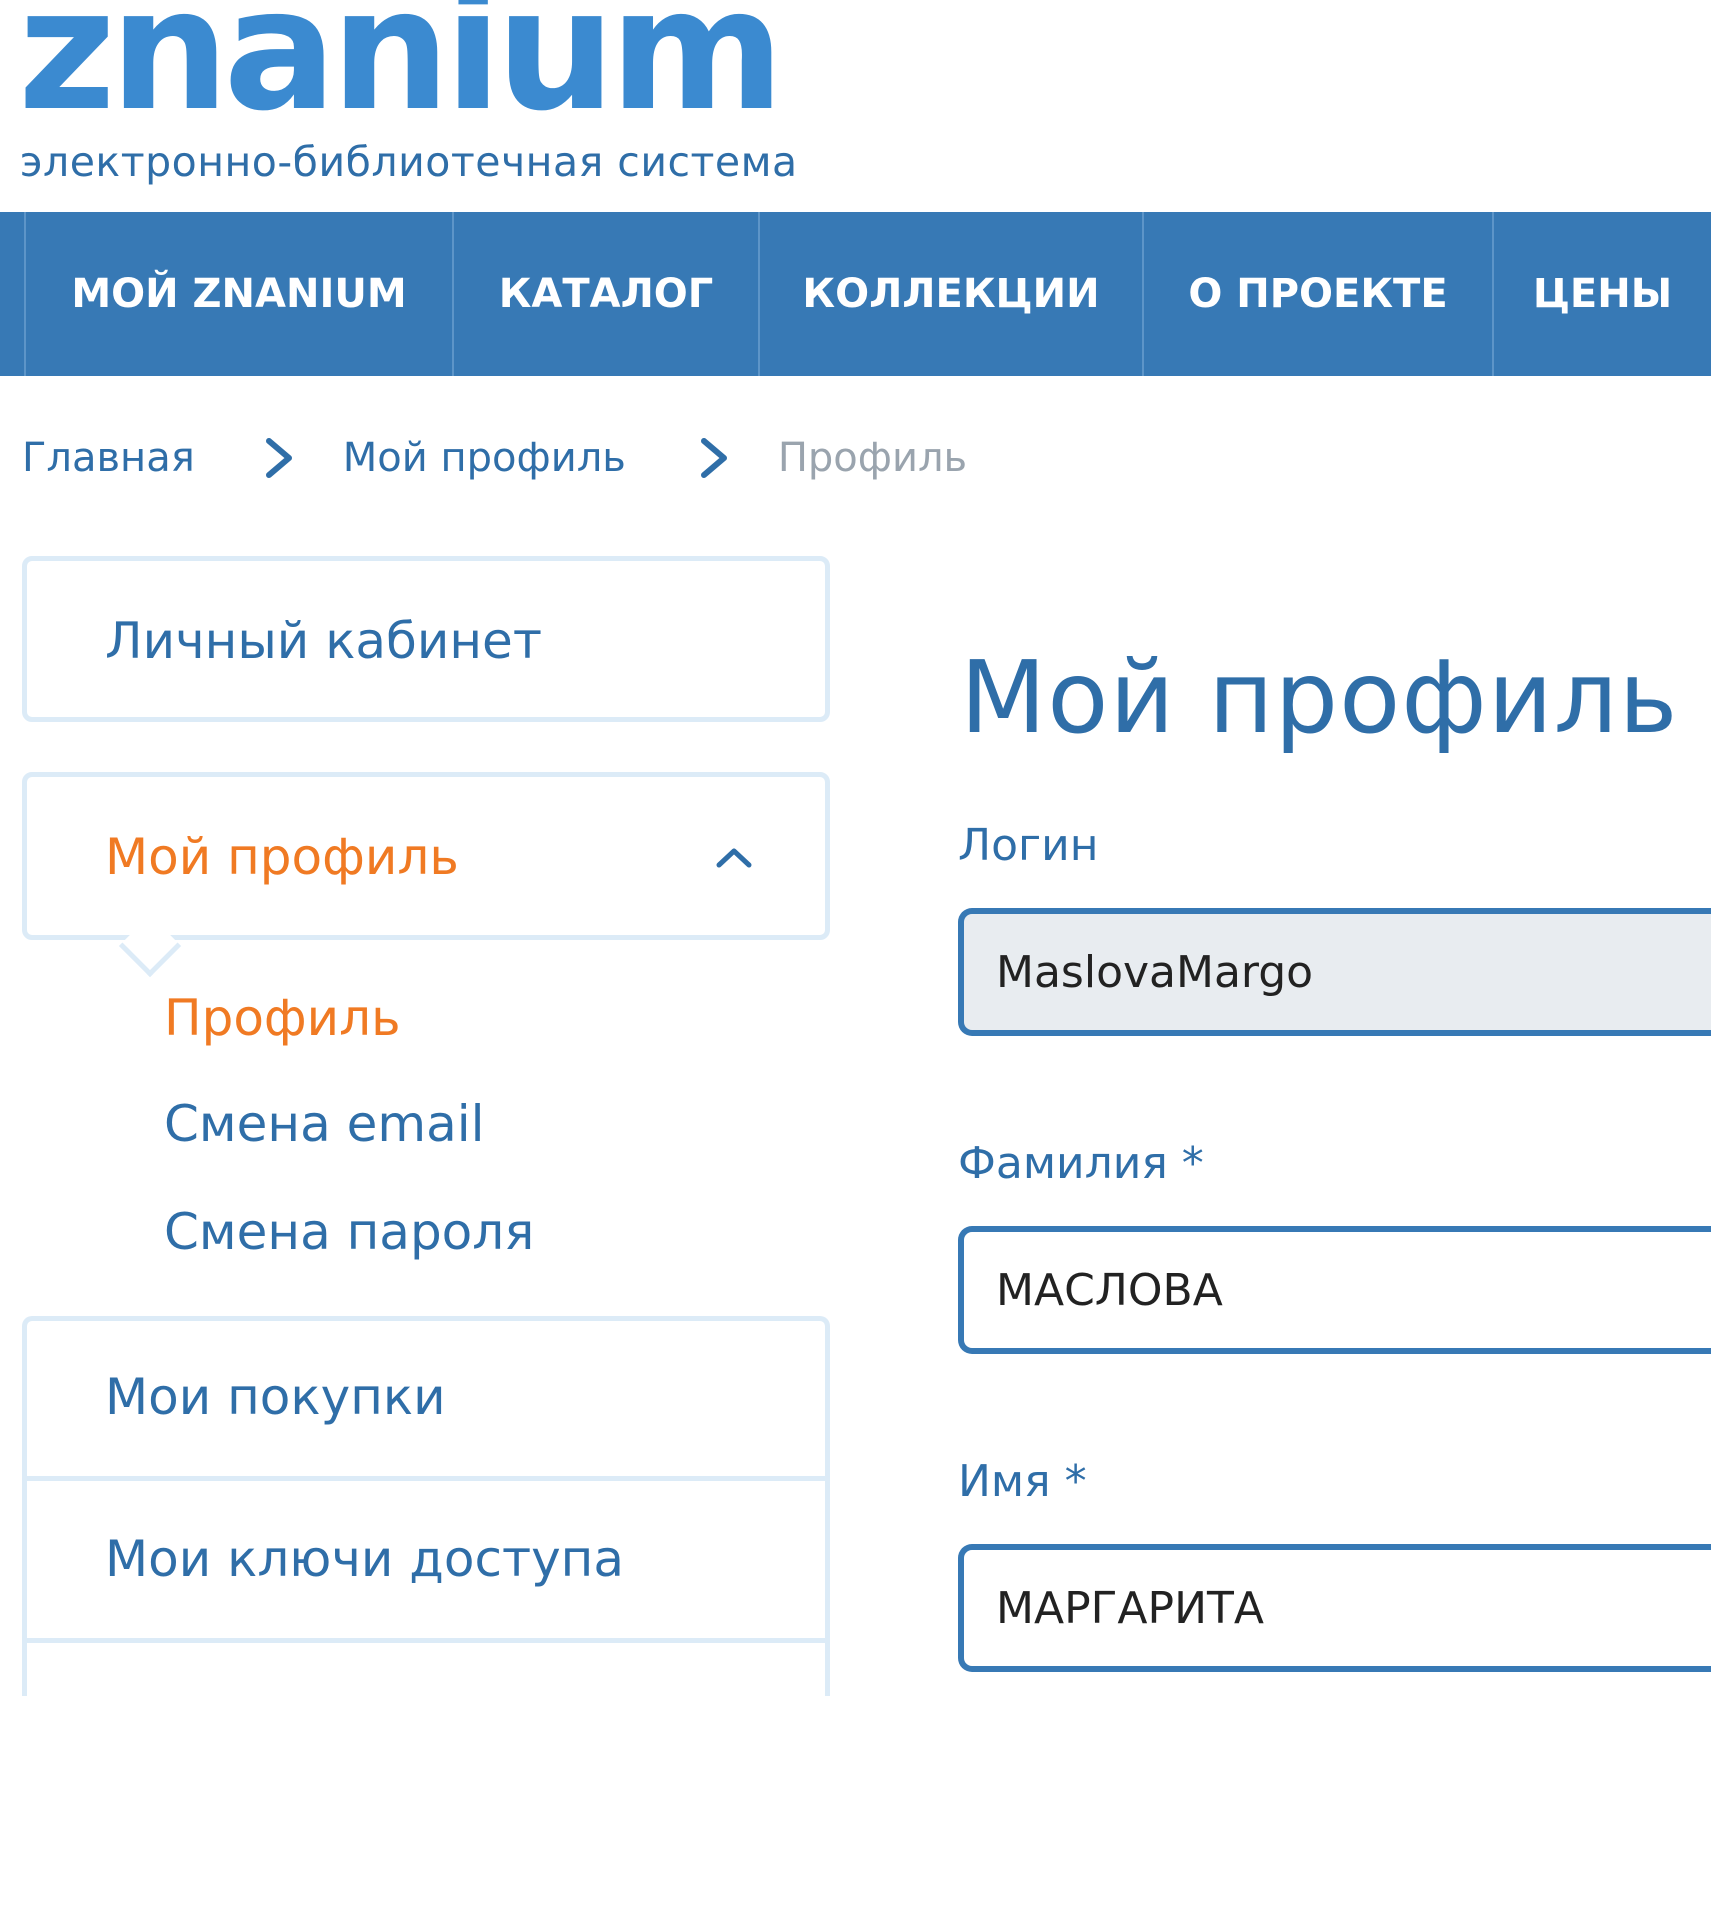 Image resolution: width=1711 pixels, height=1920 pixels. I want to click on sidebar-item-access-keys: Мои ключи доступа, so click(426, 1563).